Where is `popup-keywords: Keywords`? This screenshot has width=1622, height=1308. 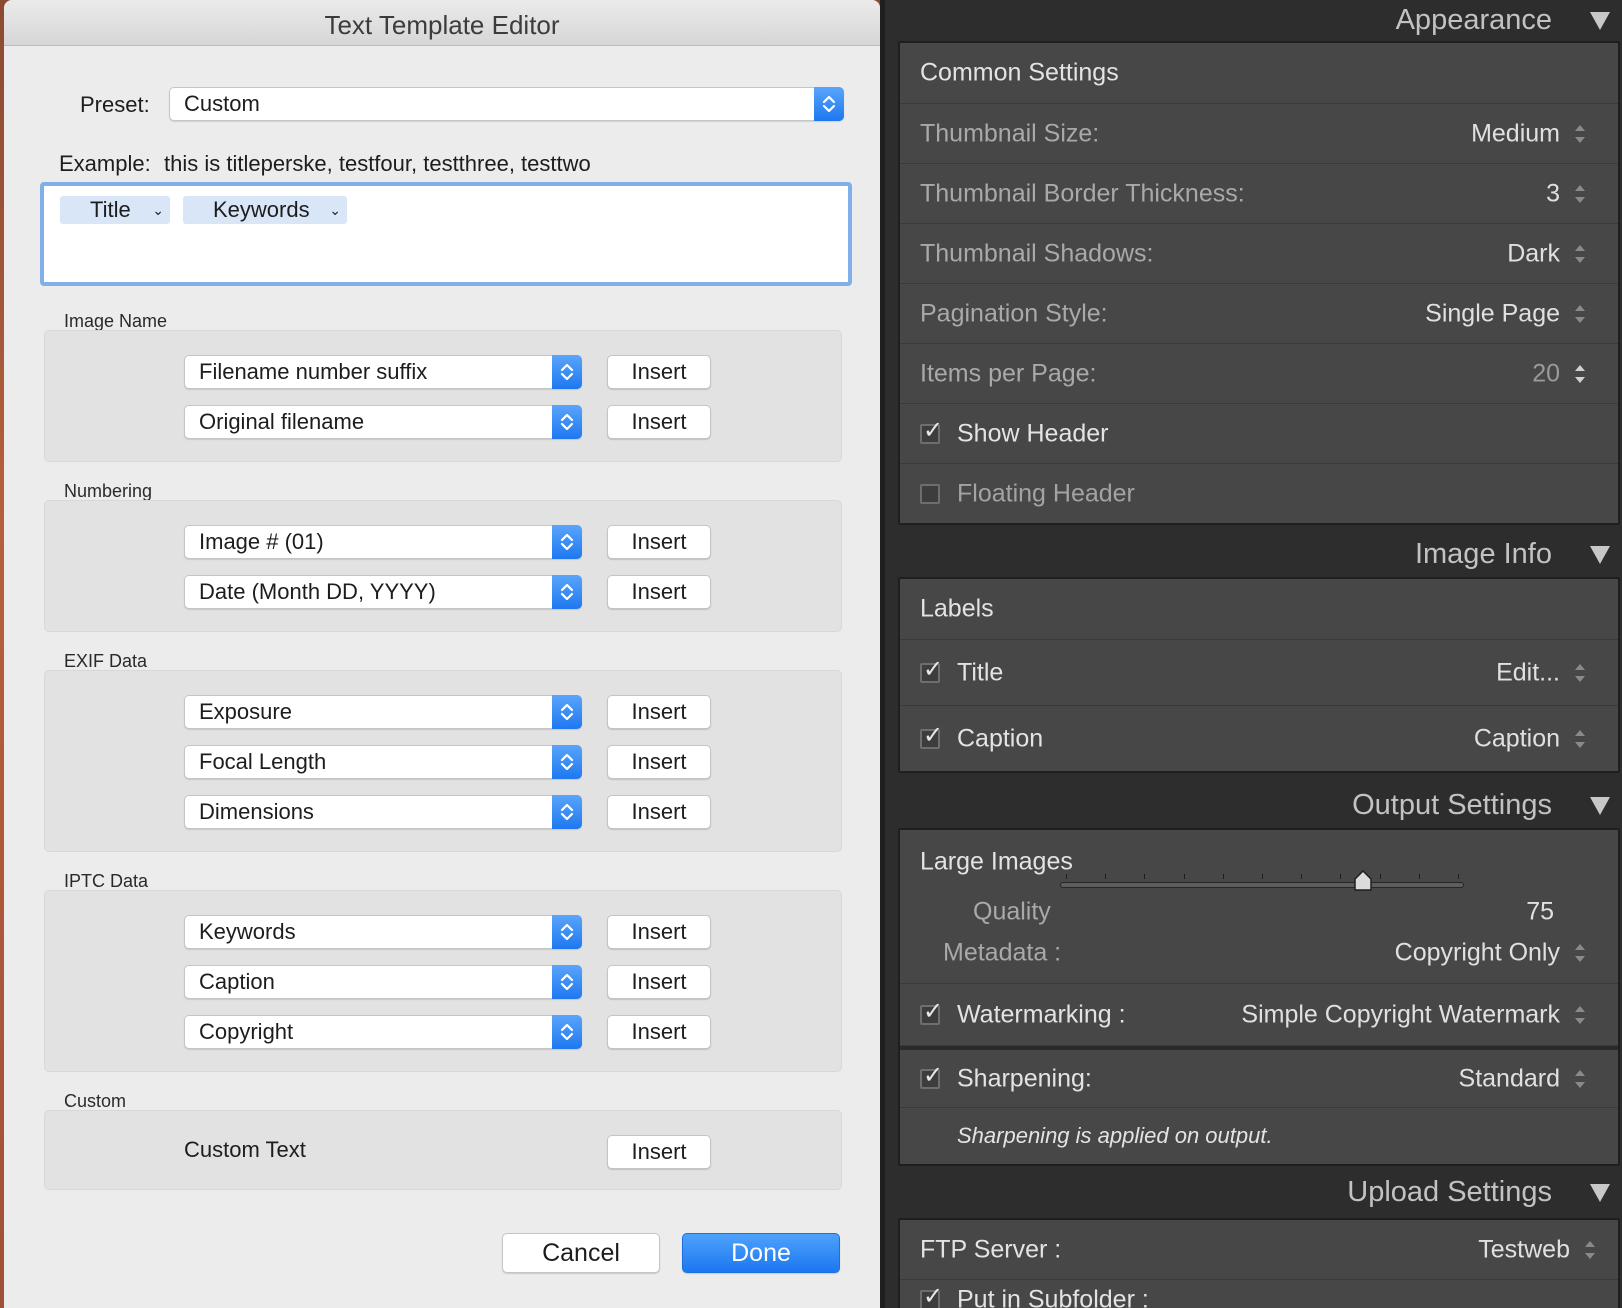 popup-keywords: Keywords is located at coordinates (383, 932).